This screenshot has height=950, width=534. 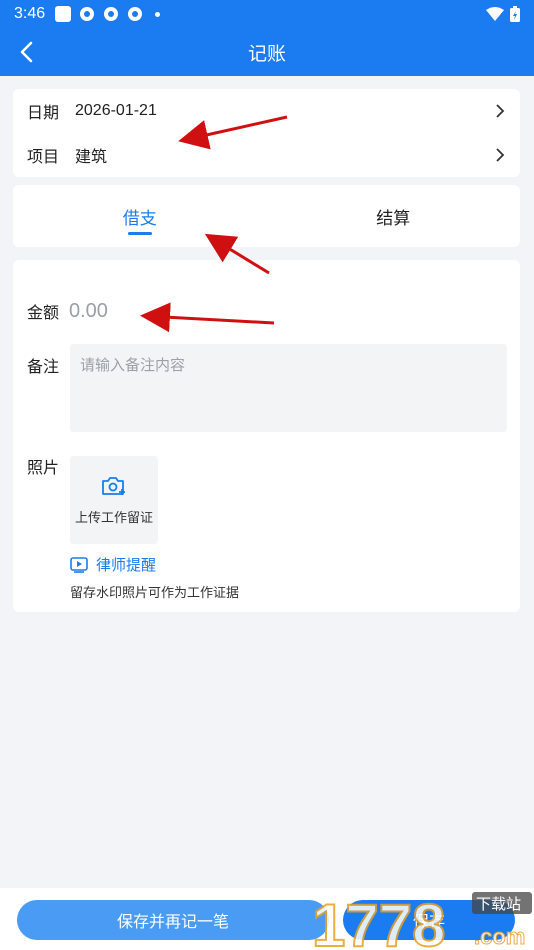 I want to click on active-tab-indicator, so click(x=139, y=233).